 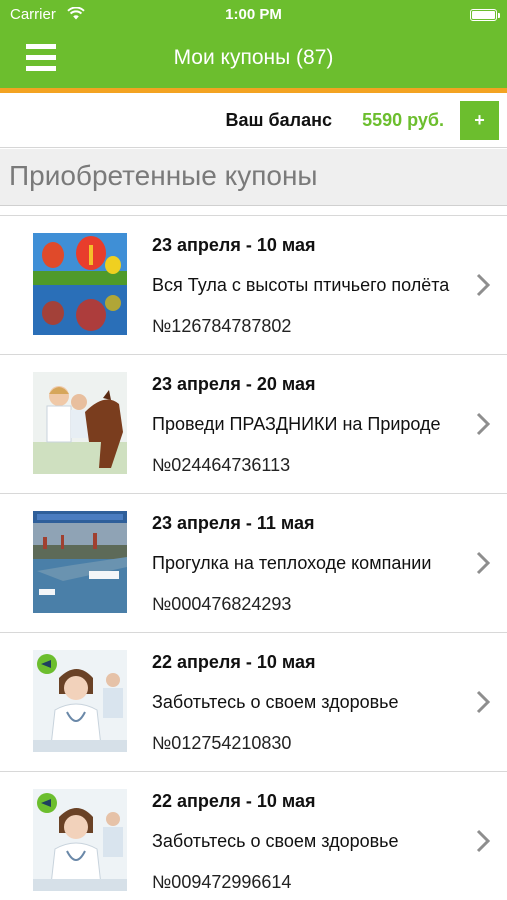 What do you see at coordinates (234, 245) in the screenshot?
I see `coupon-dates: 23 апреля - 10 мая` at bounding box center [234, 245].